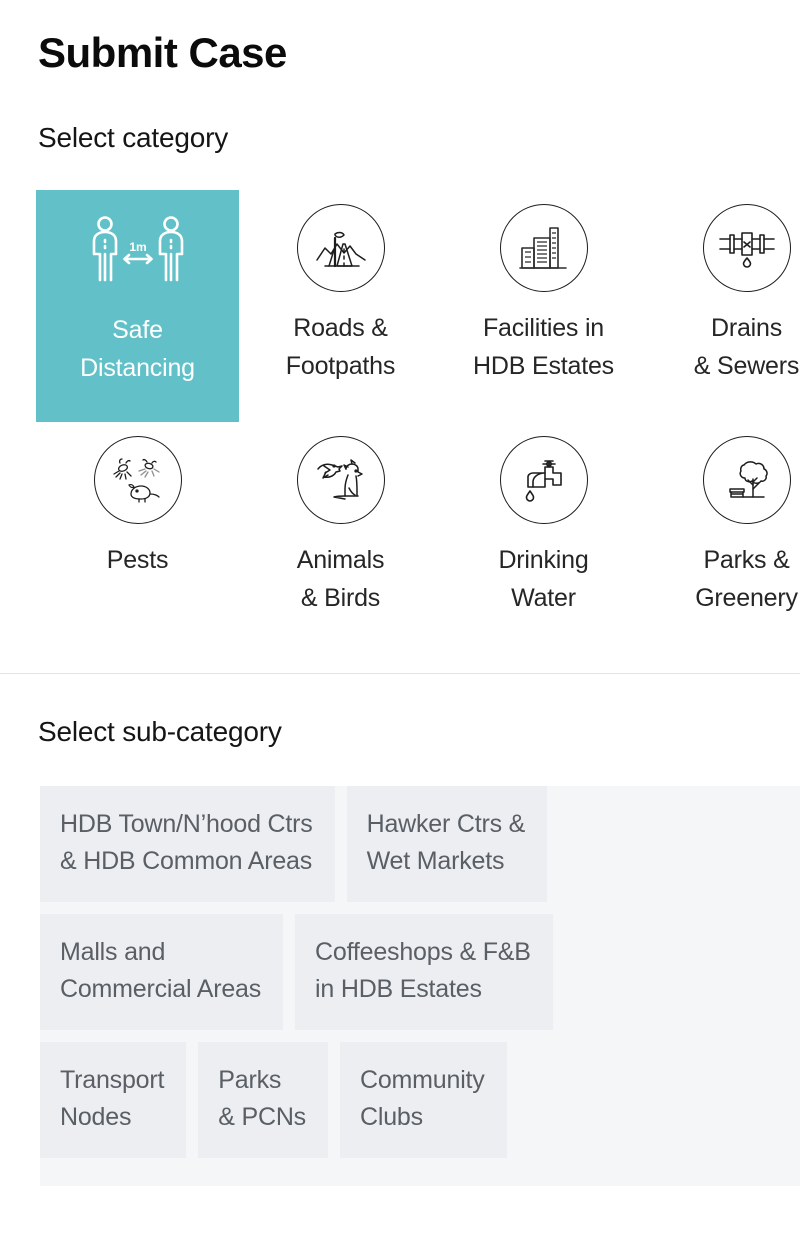 The width and height of the screenshot is (800, 1247). What do you see at coordinates (340, 579) in the screenshot?
I see `category-label: Animals & Birds` at bounding box center [340, 579].